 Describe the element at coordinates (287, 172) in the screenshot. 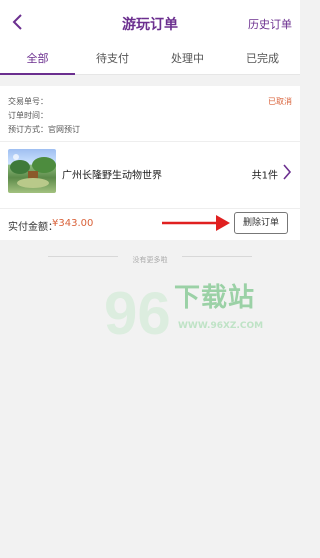

I see `chevron-right-icon` at that location.